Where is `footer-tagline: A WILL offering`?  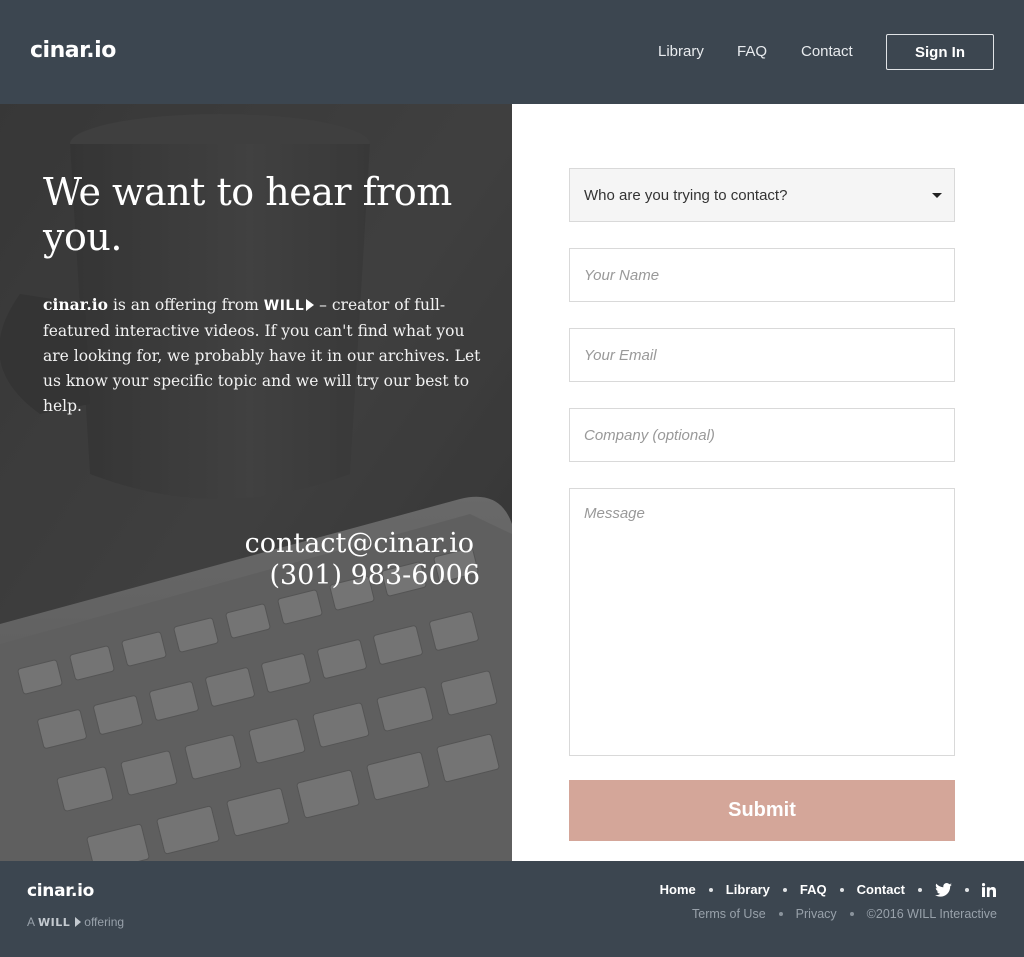 footer-tagline: A WILL offering is located at coordinates (75, 922).